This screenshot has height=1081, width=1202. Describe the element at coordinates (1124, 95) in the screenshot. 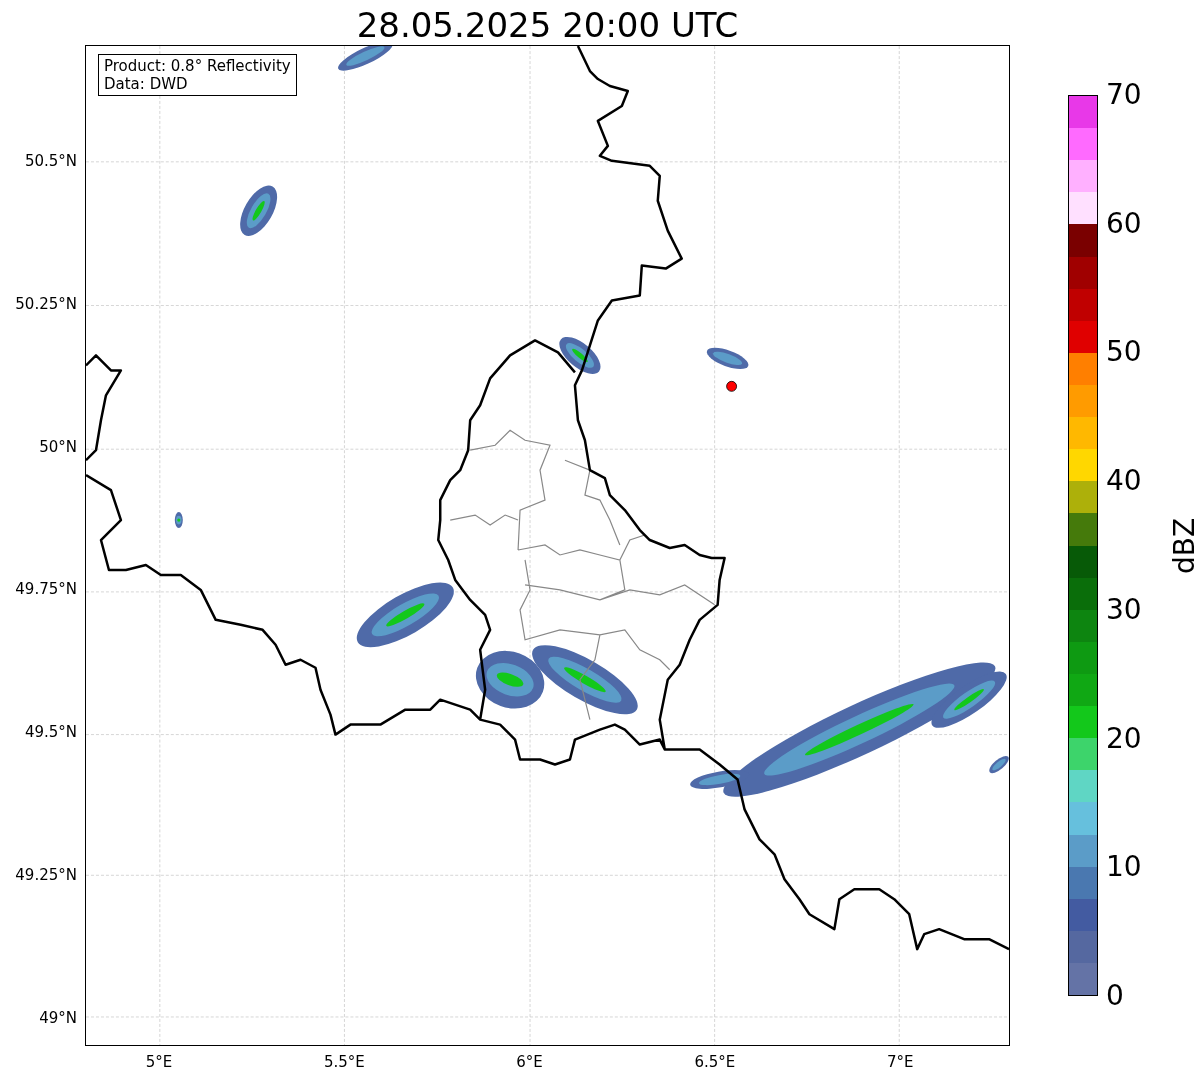

I see `colorbar-tick-label: 70` at that location.